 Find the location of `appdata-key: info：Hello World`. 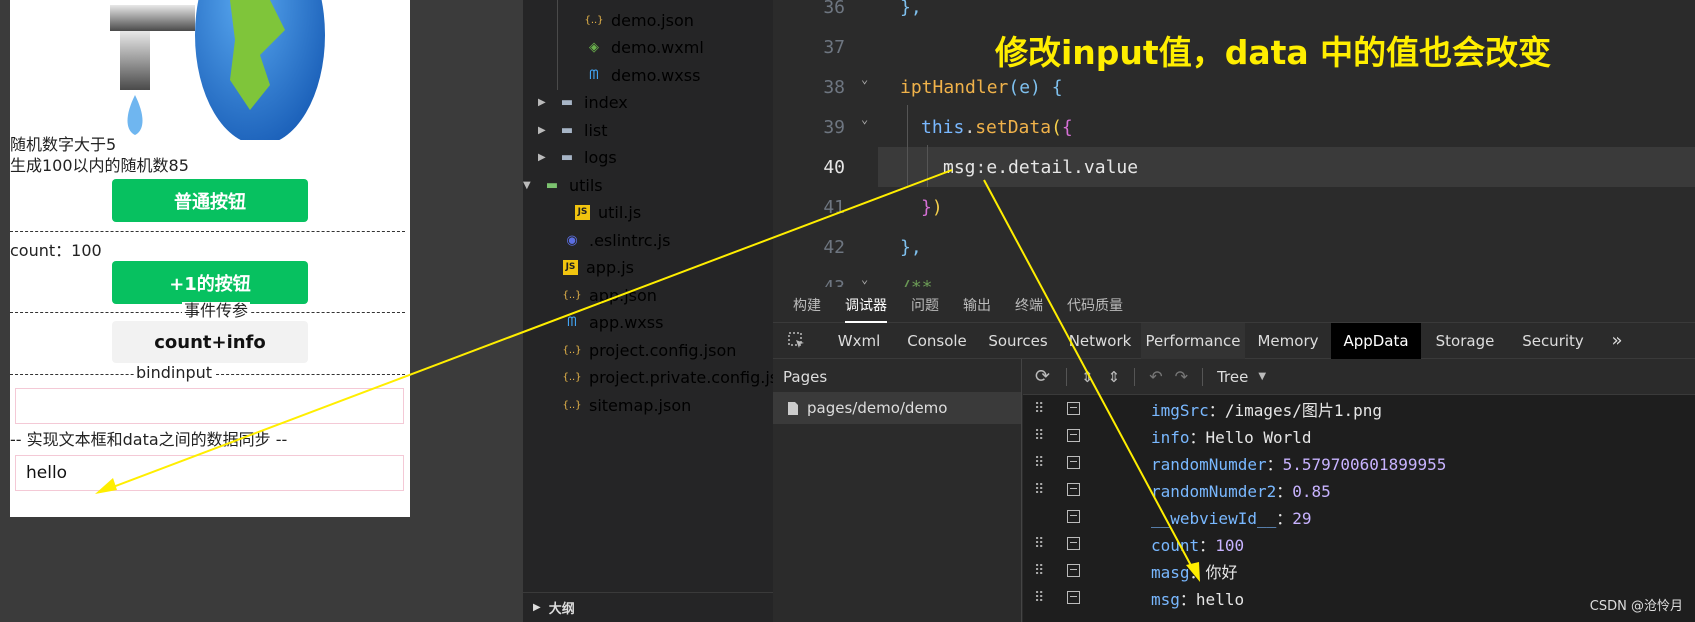

appdata-key: info：Hello World is located at coordinates (1231, 437).